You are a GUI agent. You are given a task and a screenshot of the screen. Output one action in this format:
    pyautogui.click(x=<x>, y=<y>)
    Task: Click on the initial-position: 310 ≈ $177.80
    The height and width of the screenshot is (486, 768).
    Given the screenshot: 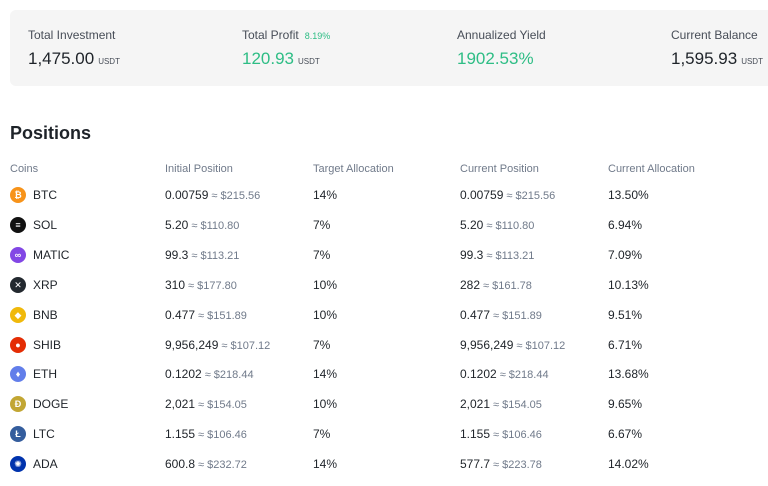 What is the action you would take?
    pyautogui.click(x=201, y=285)
    